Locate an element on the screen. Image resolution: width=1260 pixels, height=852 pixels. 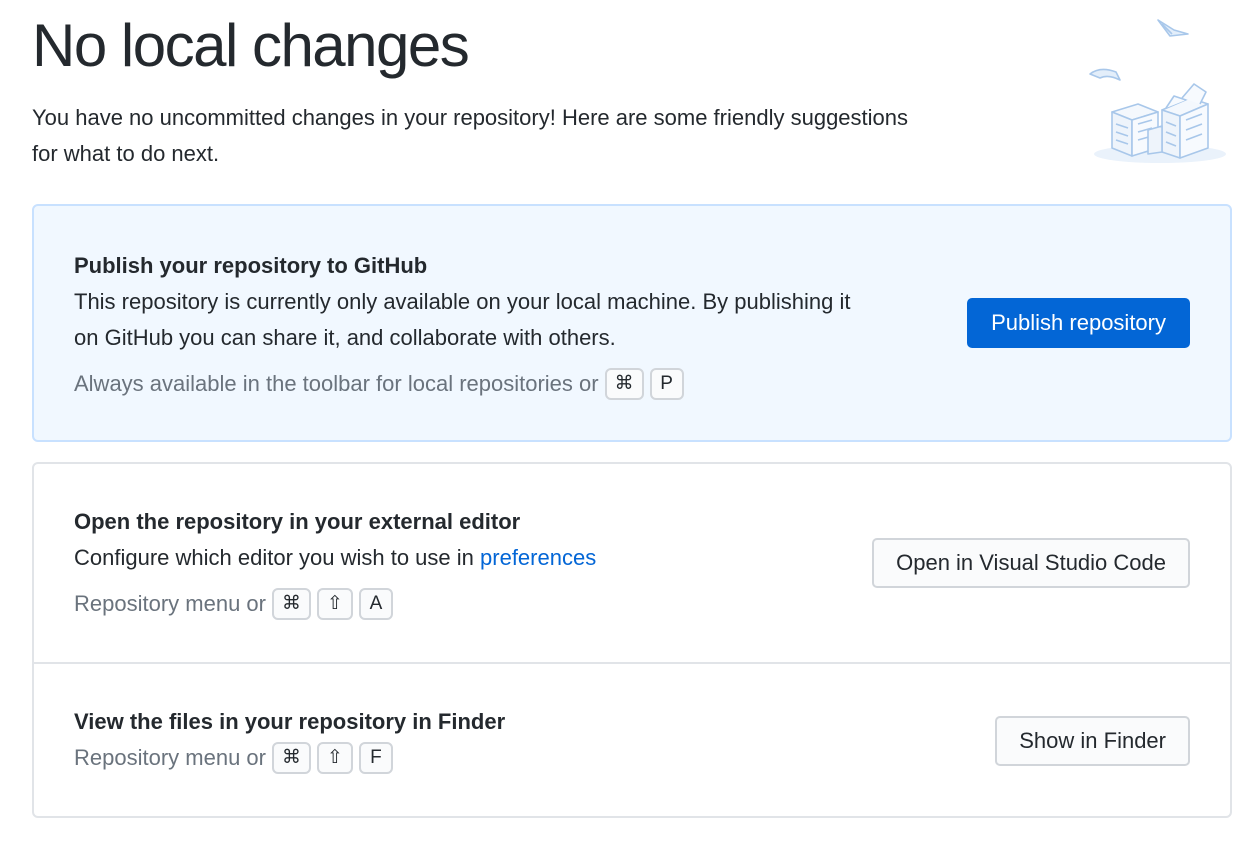
show-in-finder-hint: Repository menu or ⌘ ⇧ F is located at coordinates (289, 758).